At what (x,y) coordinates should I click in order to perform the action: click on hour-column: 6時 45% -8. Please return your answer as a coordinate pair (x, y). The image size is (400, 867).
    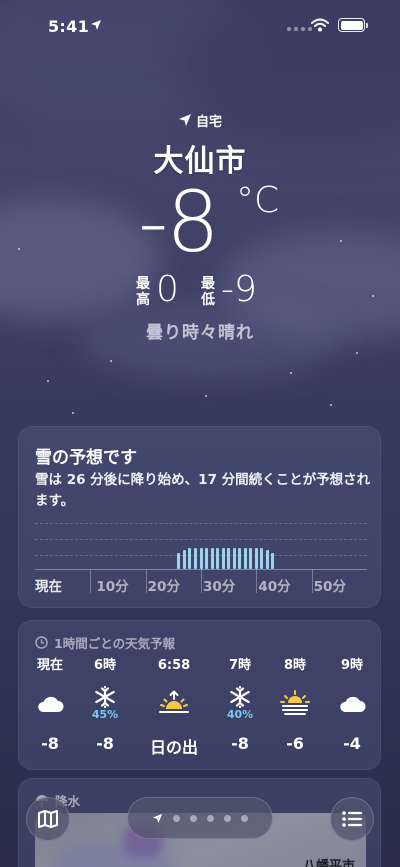
    Looking at the image, I should click on (105, 705).